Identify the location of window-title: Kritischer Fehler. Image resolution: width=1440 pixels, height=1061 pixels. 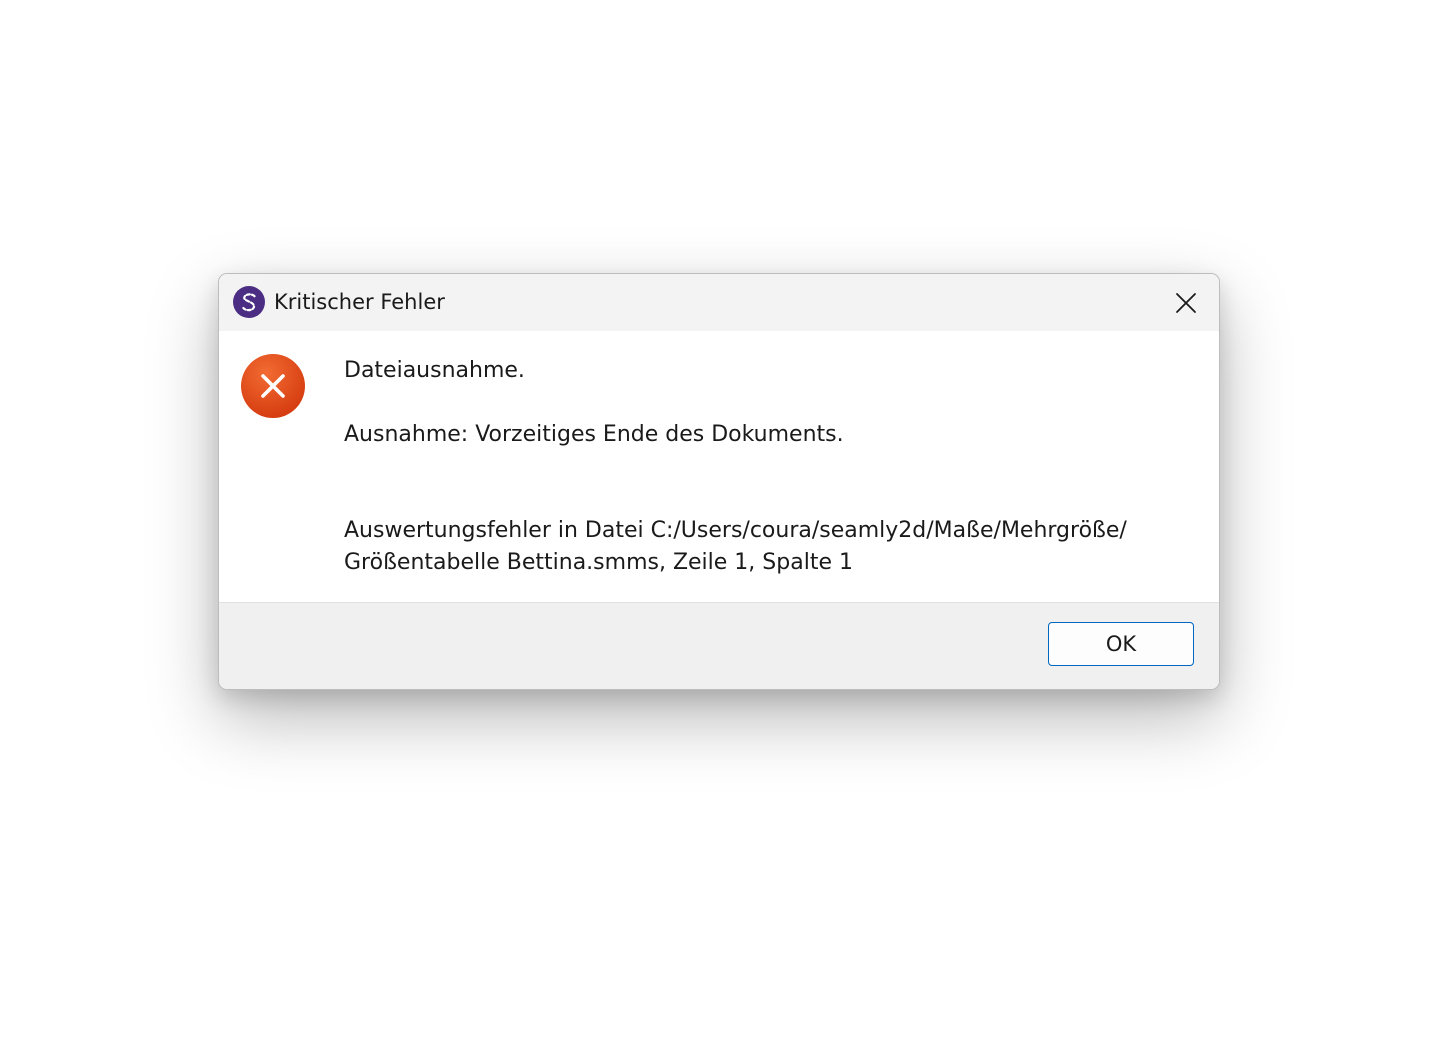
(359, 302).